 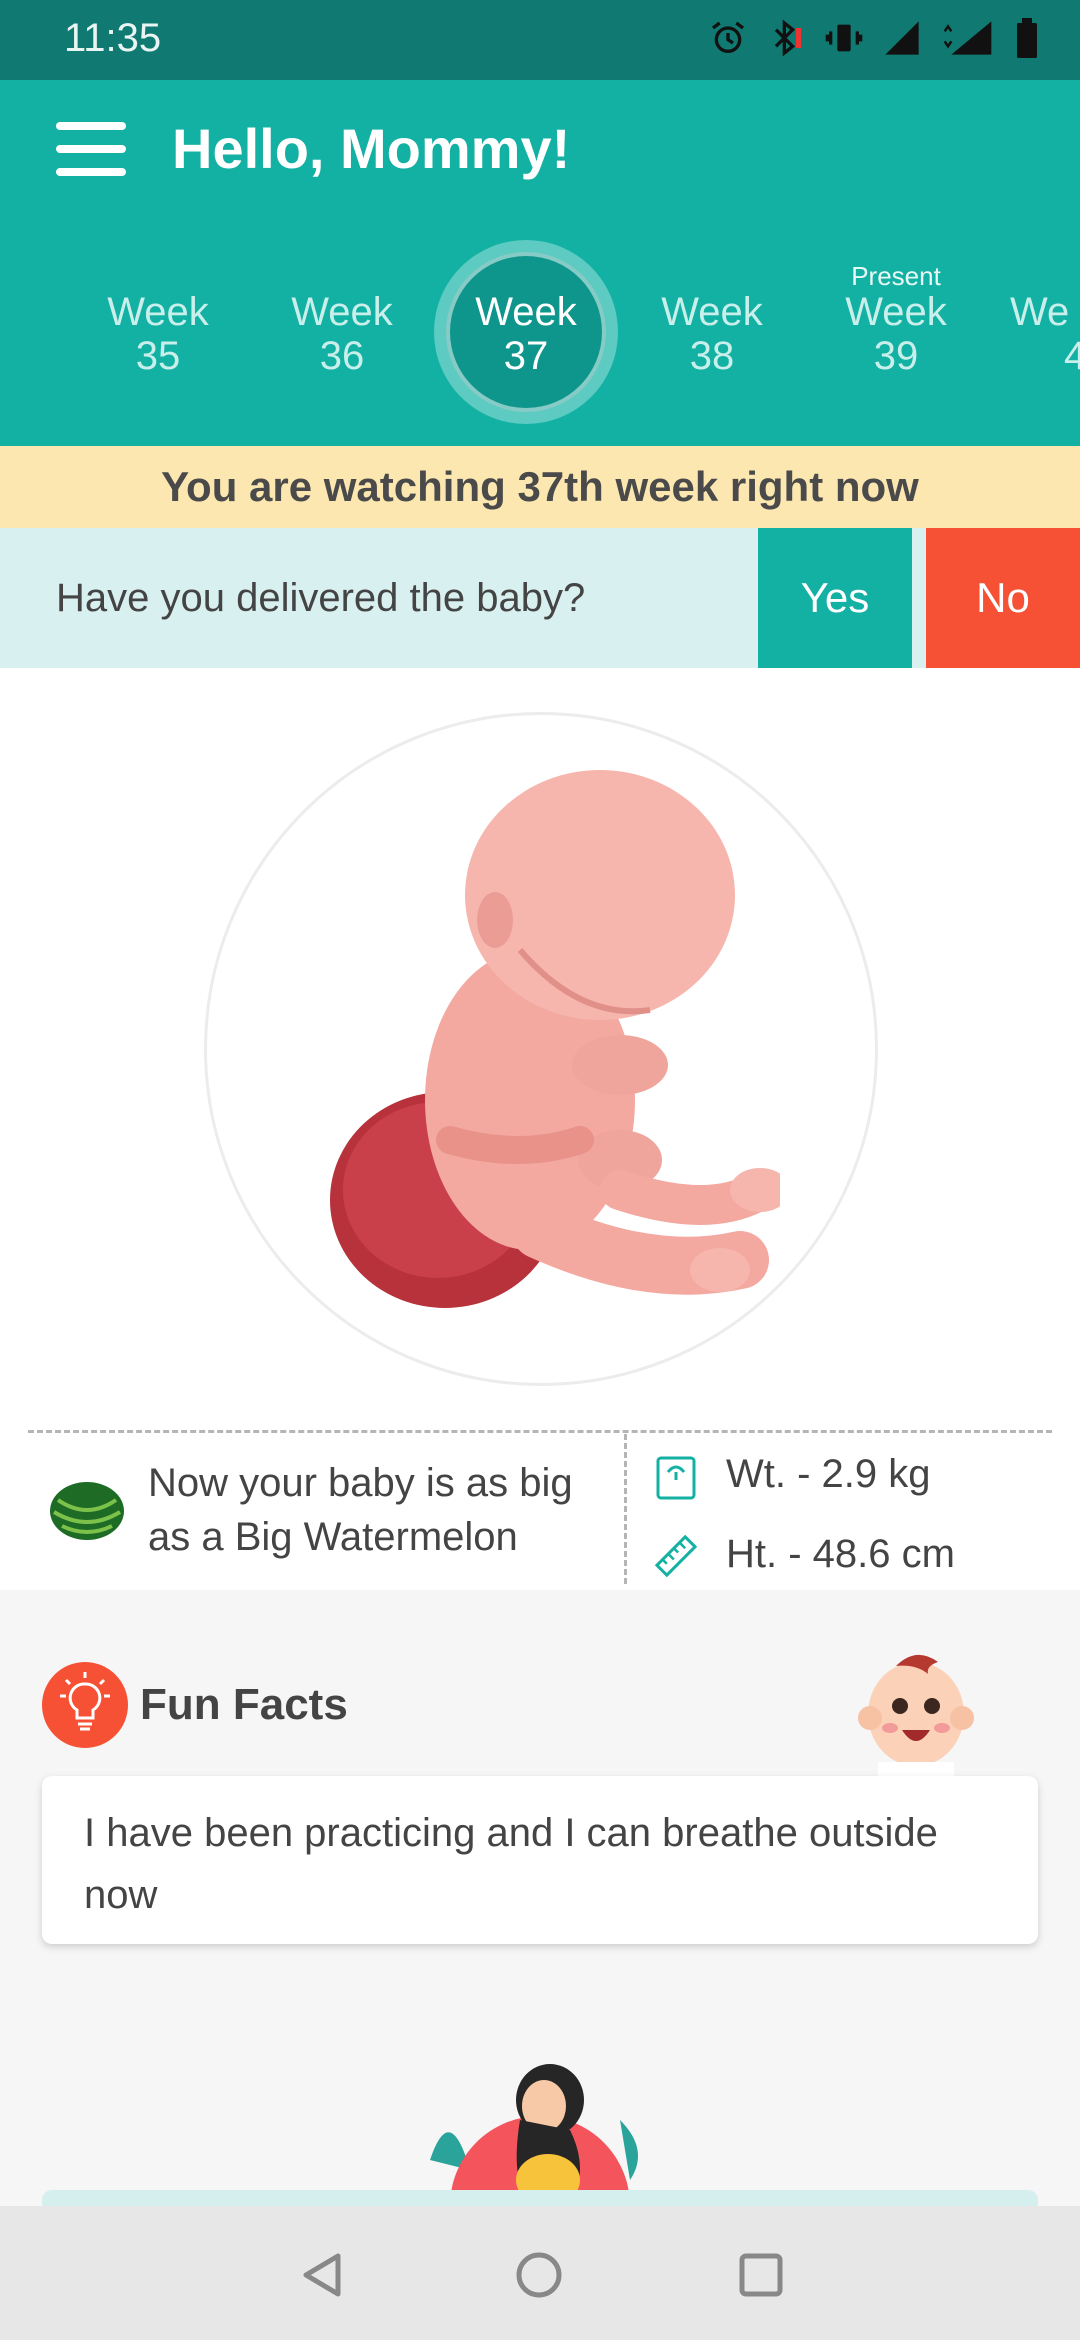 What do you see at coordinates (874, 38) in the screenshot?
I see `status-icons` at bounding box center [874, 38].